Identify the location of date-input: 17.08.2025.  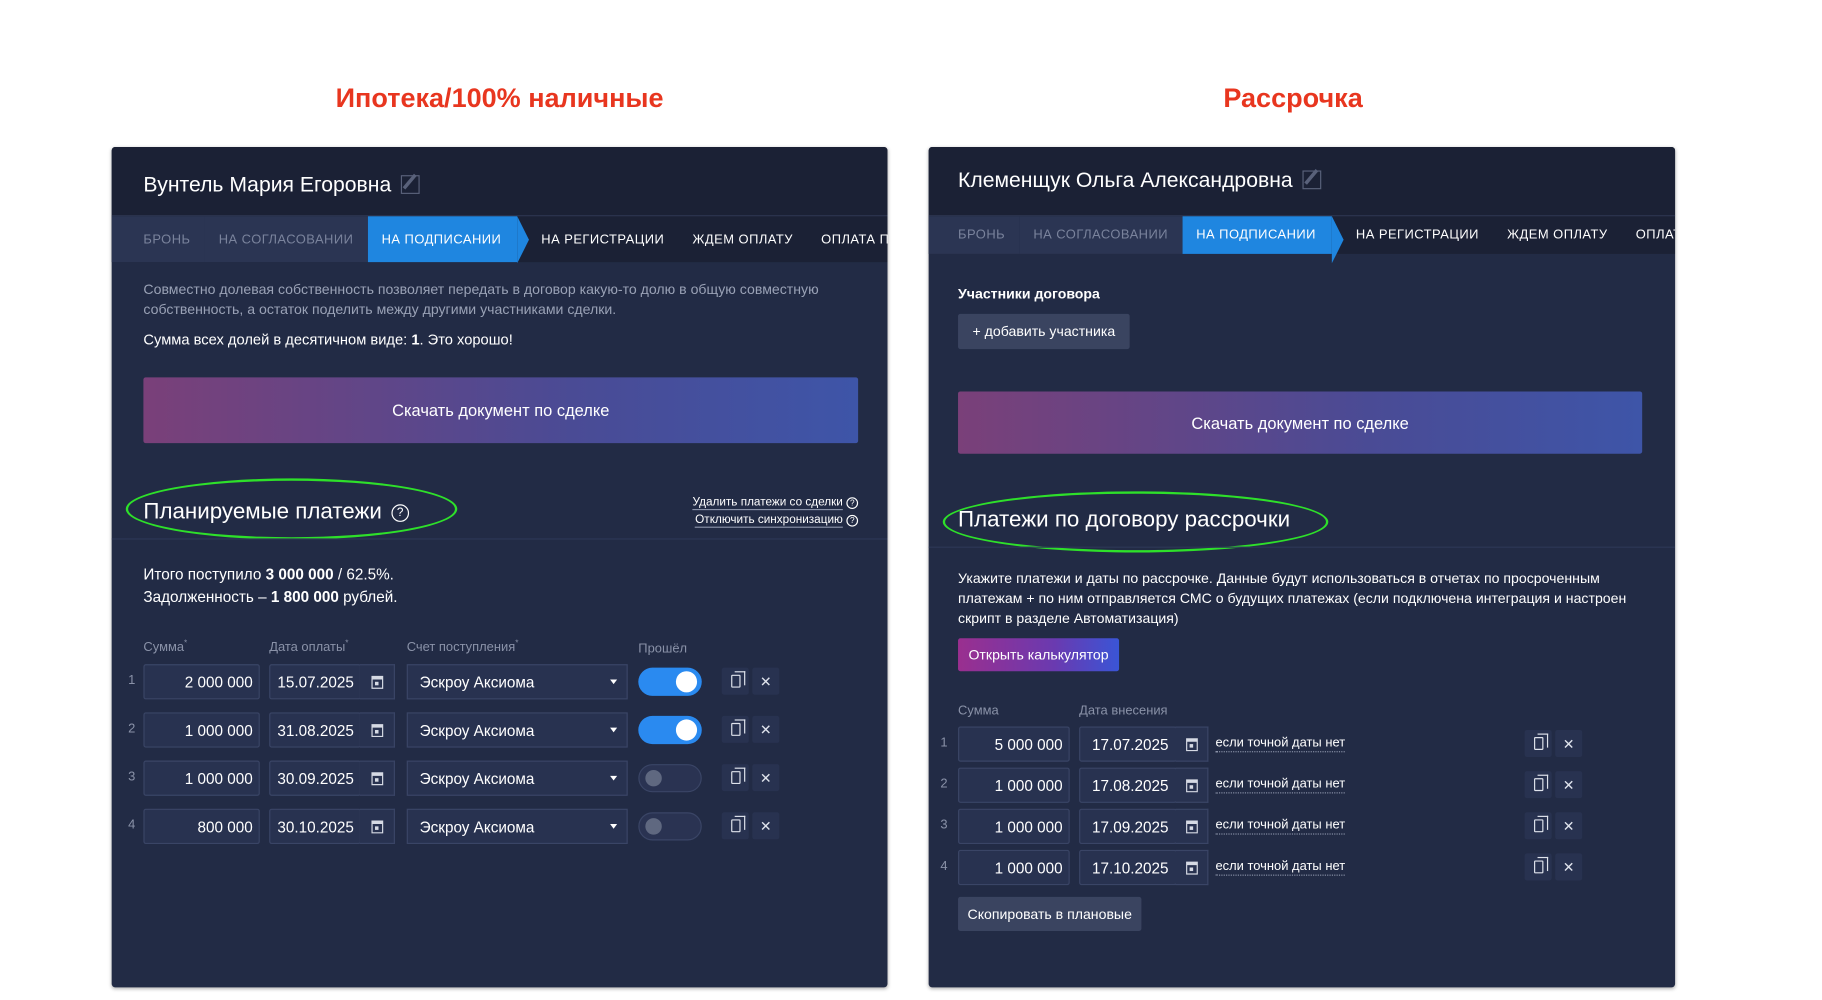
(1128, 785).